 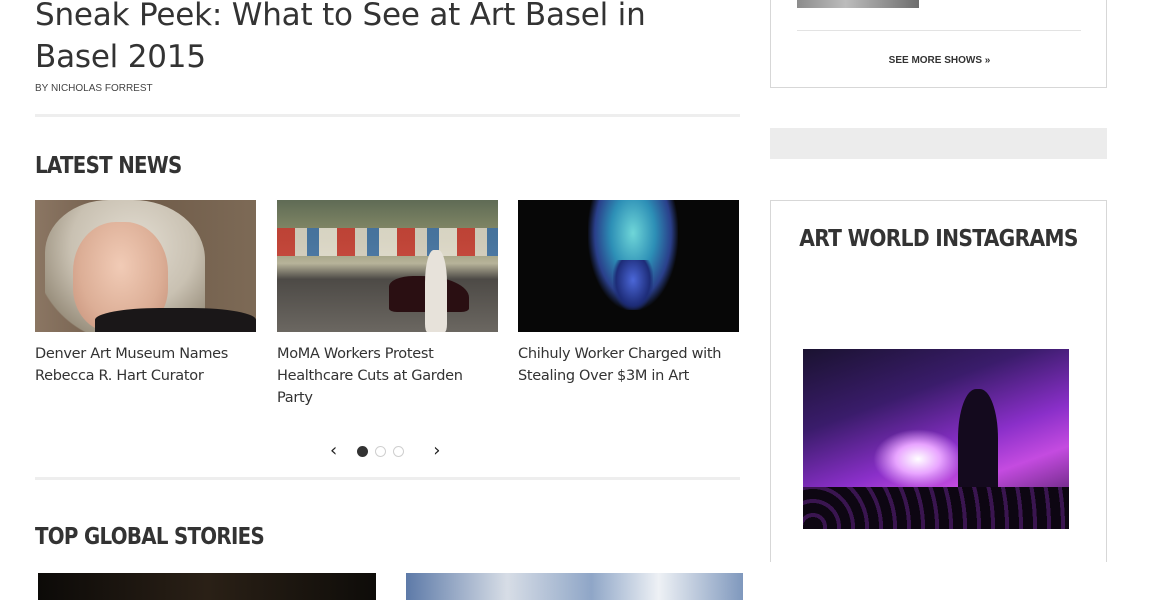 What do you see at coordinates (108, 166) in the screenshot?
I see `latest-news-heading: LATEST NEWS` at bounding box center [108, 166].